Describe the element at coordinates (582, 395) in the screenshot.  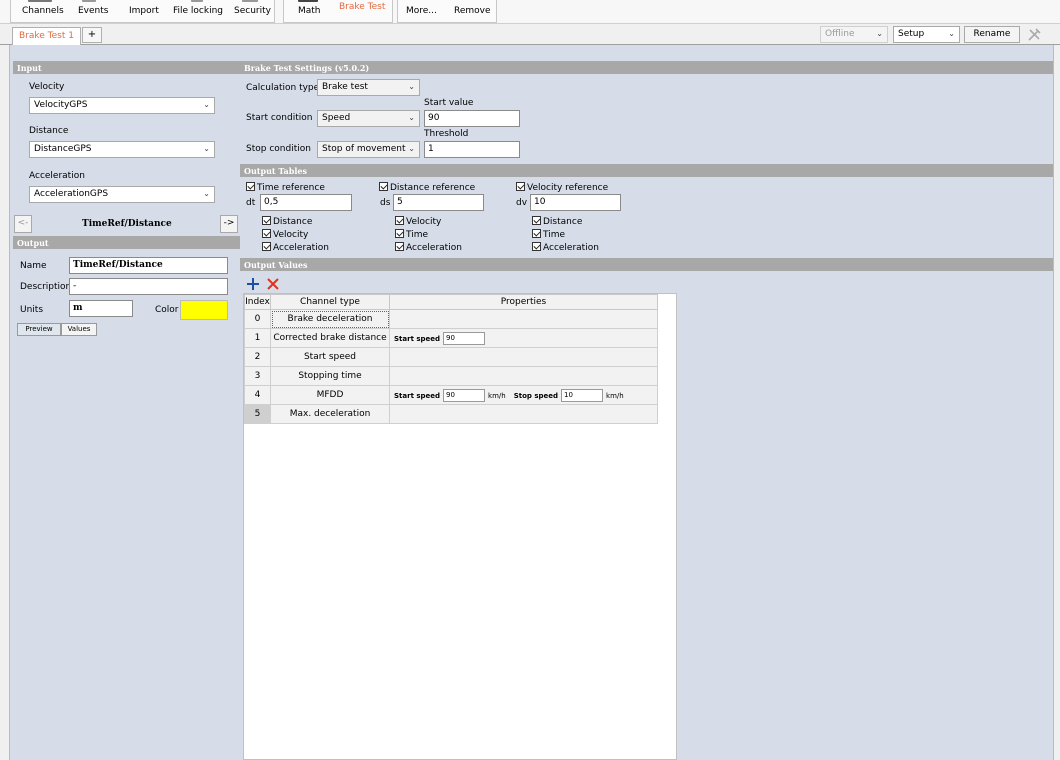
I see `stop-speed-input: 10` at that location.